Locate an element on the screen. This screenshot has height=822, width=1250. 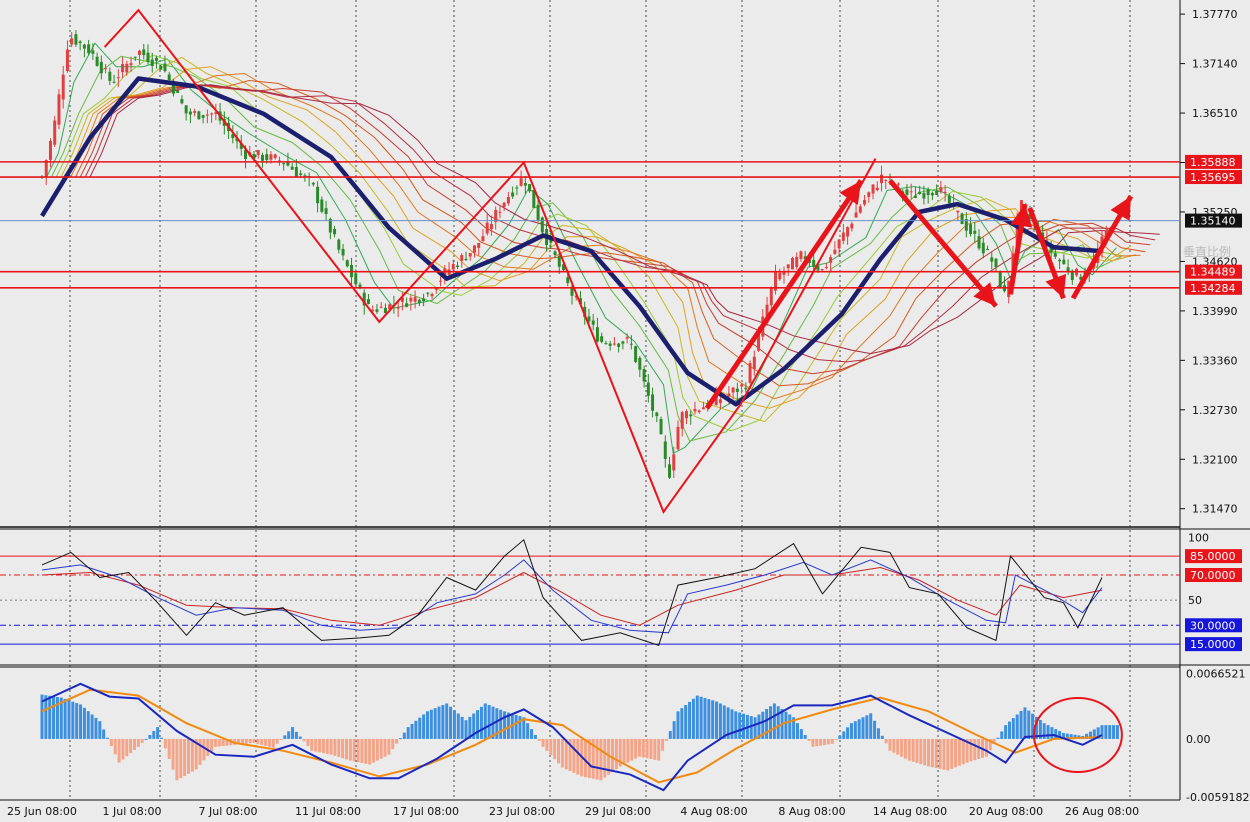
stochastic-level-label: 85.0000 is located at coordinates (1213, 556).